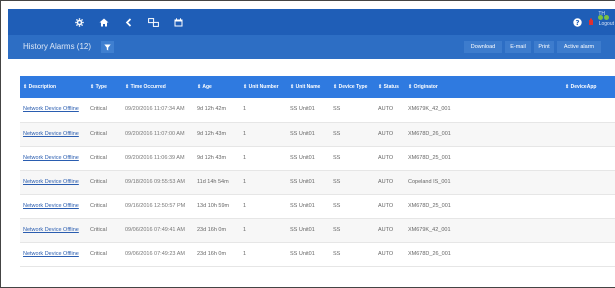 The height and width of the screenshot is (288, 615). Describe the element at coordinates (104, 87) in the screenshot. I see `column-header-type: ⇕ Type` at that location.